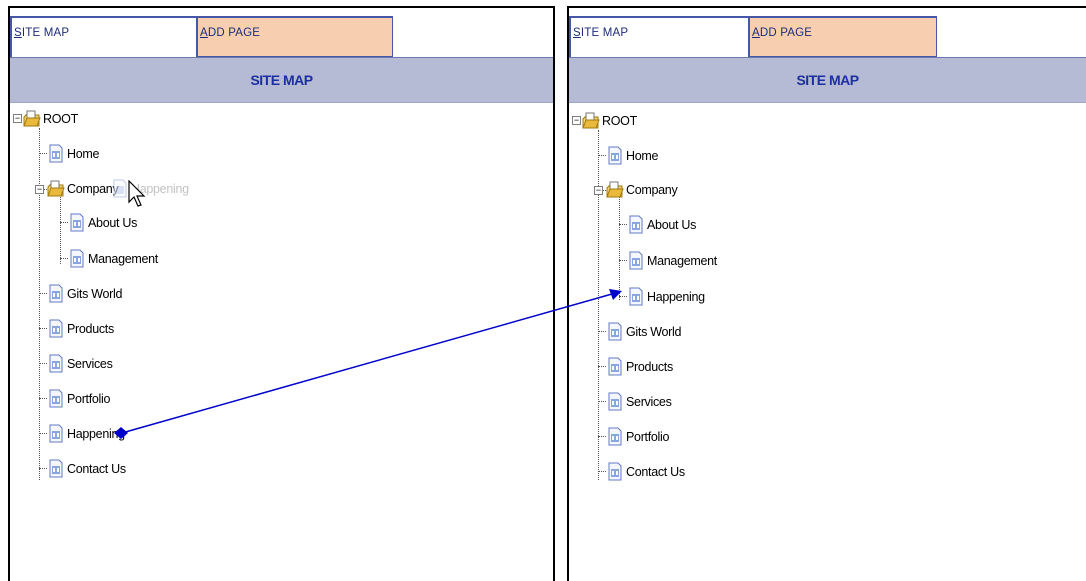 The width and height of the screenshot is (1086, 581). I want to click on drag-ghost: Happening, so click(150, 189).